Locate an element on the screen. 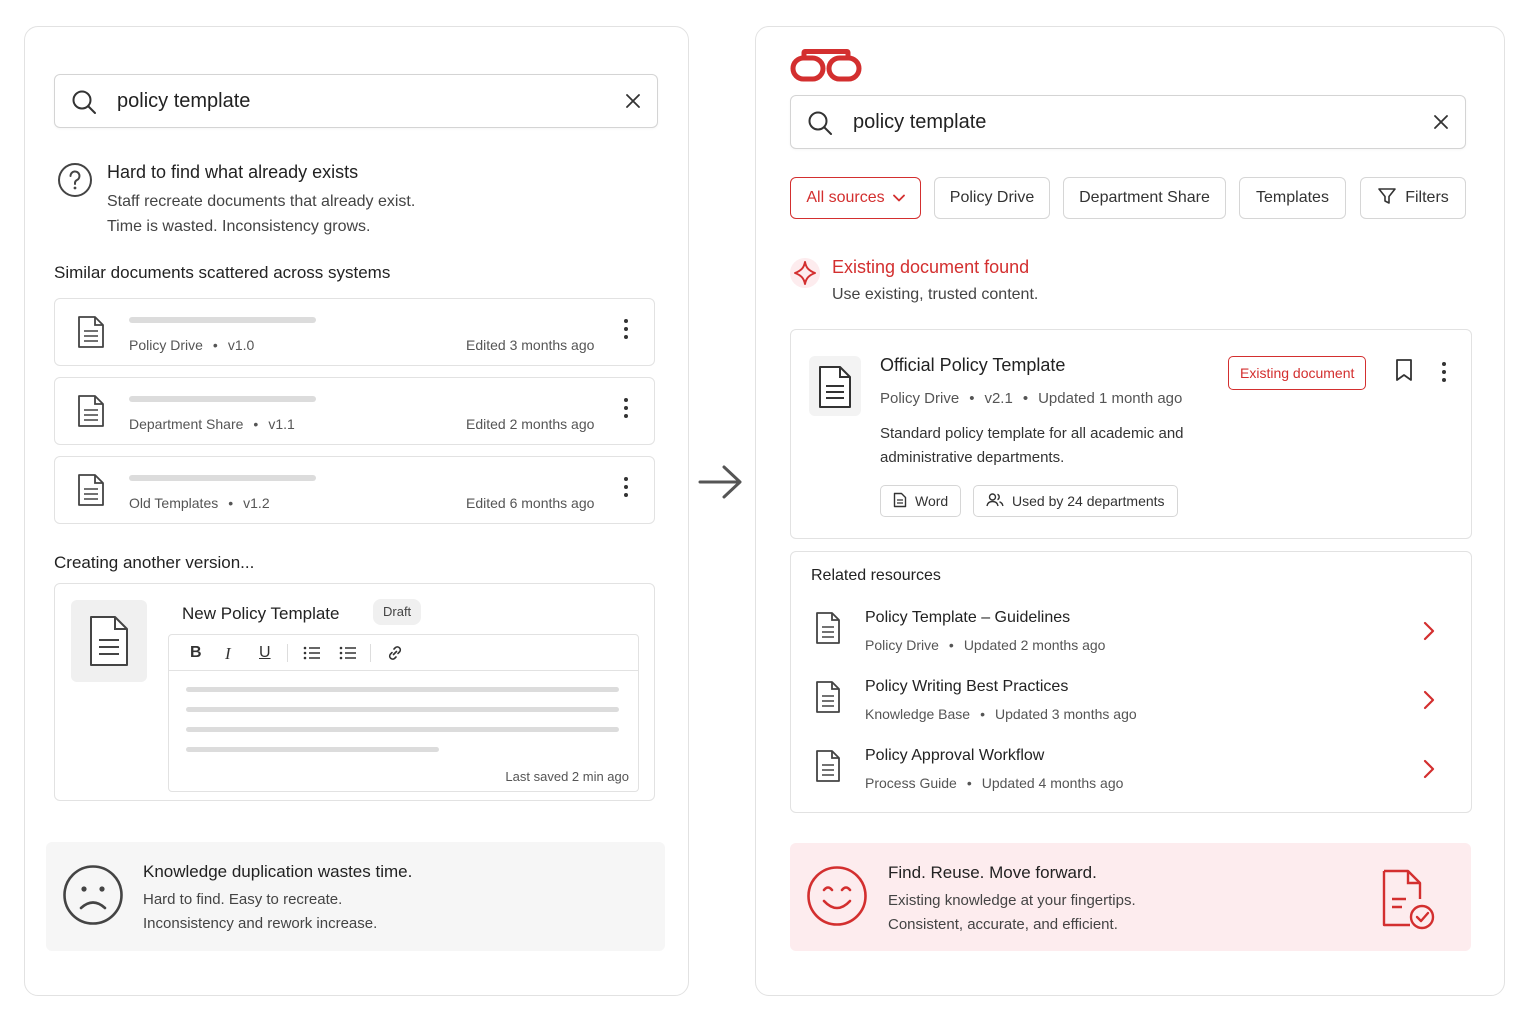  document-thumbnail is located at coordinates (109, 641).